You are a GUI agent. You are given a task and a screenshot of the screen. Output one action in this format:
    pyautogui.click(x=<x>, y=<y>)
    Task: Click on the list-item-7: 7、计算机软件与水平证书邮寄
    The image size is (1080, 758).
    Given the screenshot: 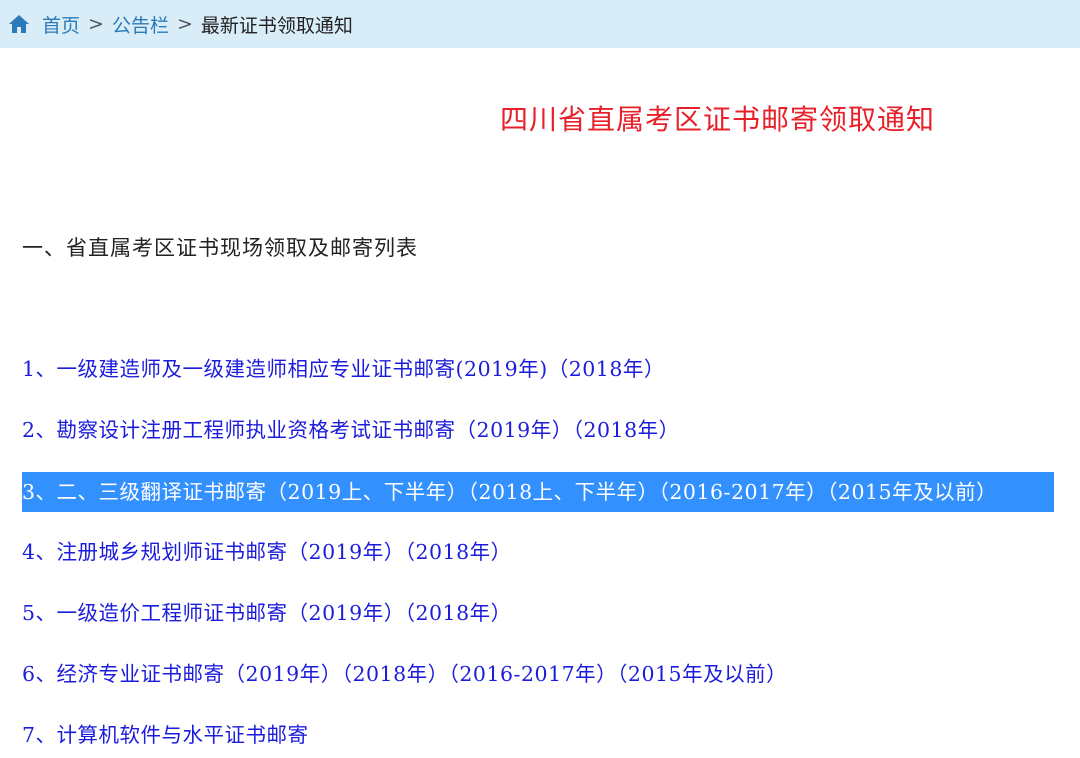 What is the action you would take?
    pyautogui.click(x=165, y=735)
    